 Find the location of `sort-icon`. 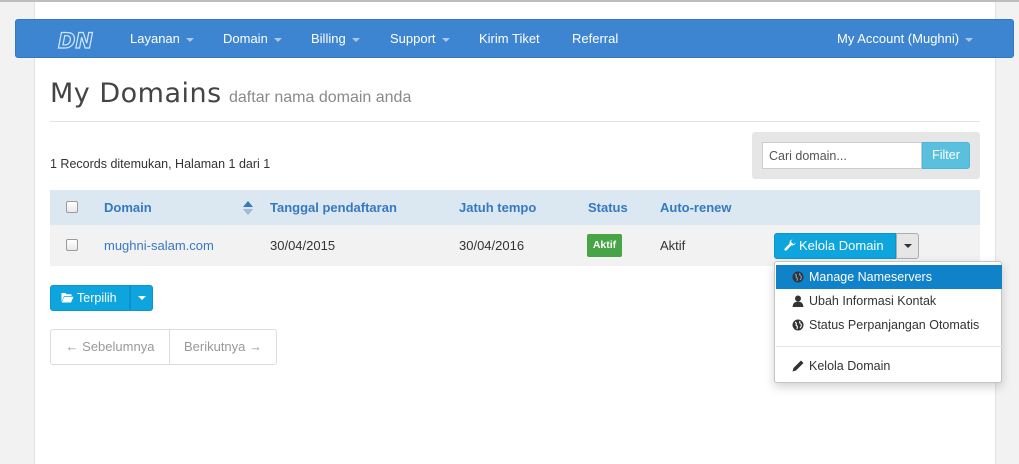

sort-icon is located at coordinates (248, 208).